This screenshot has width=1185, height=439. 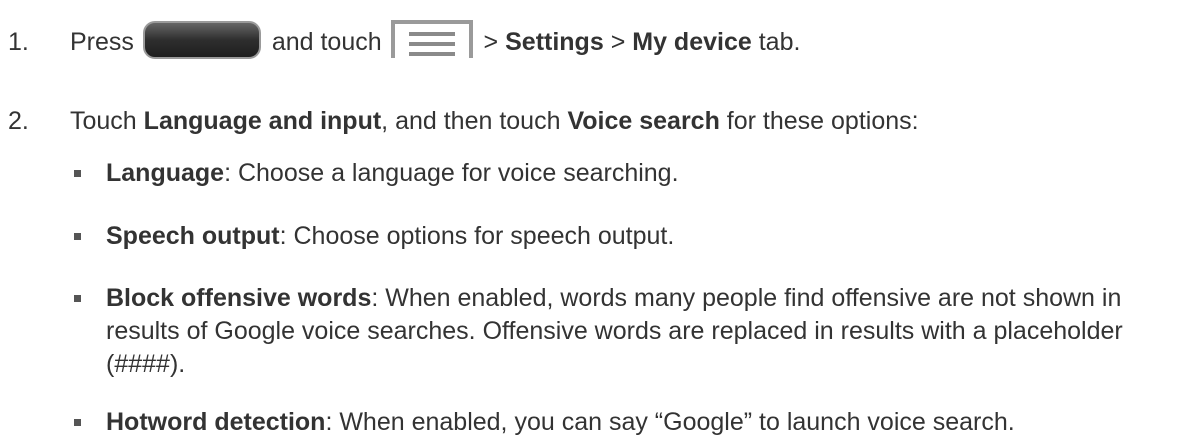 What do you see at coordinates (18, 121) in the screenshot?
I see `step-number: 2.` at bounding box center [18, 121].